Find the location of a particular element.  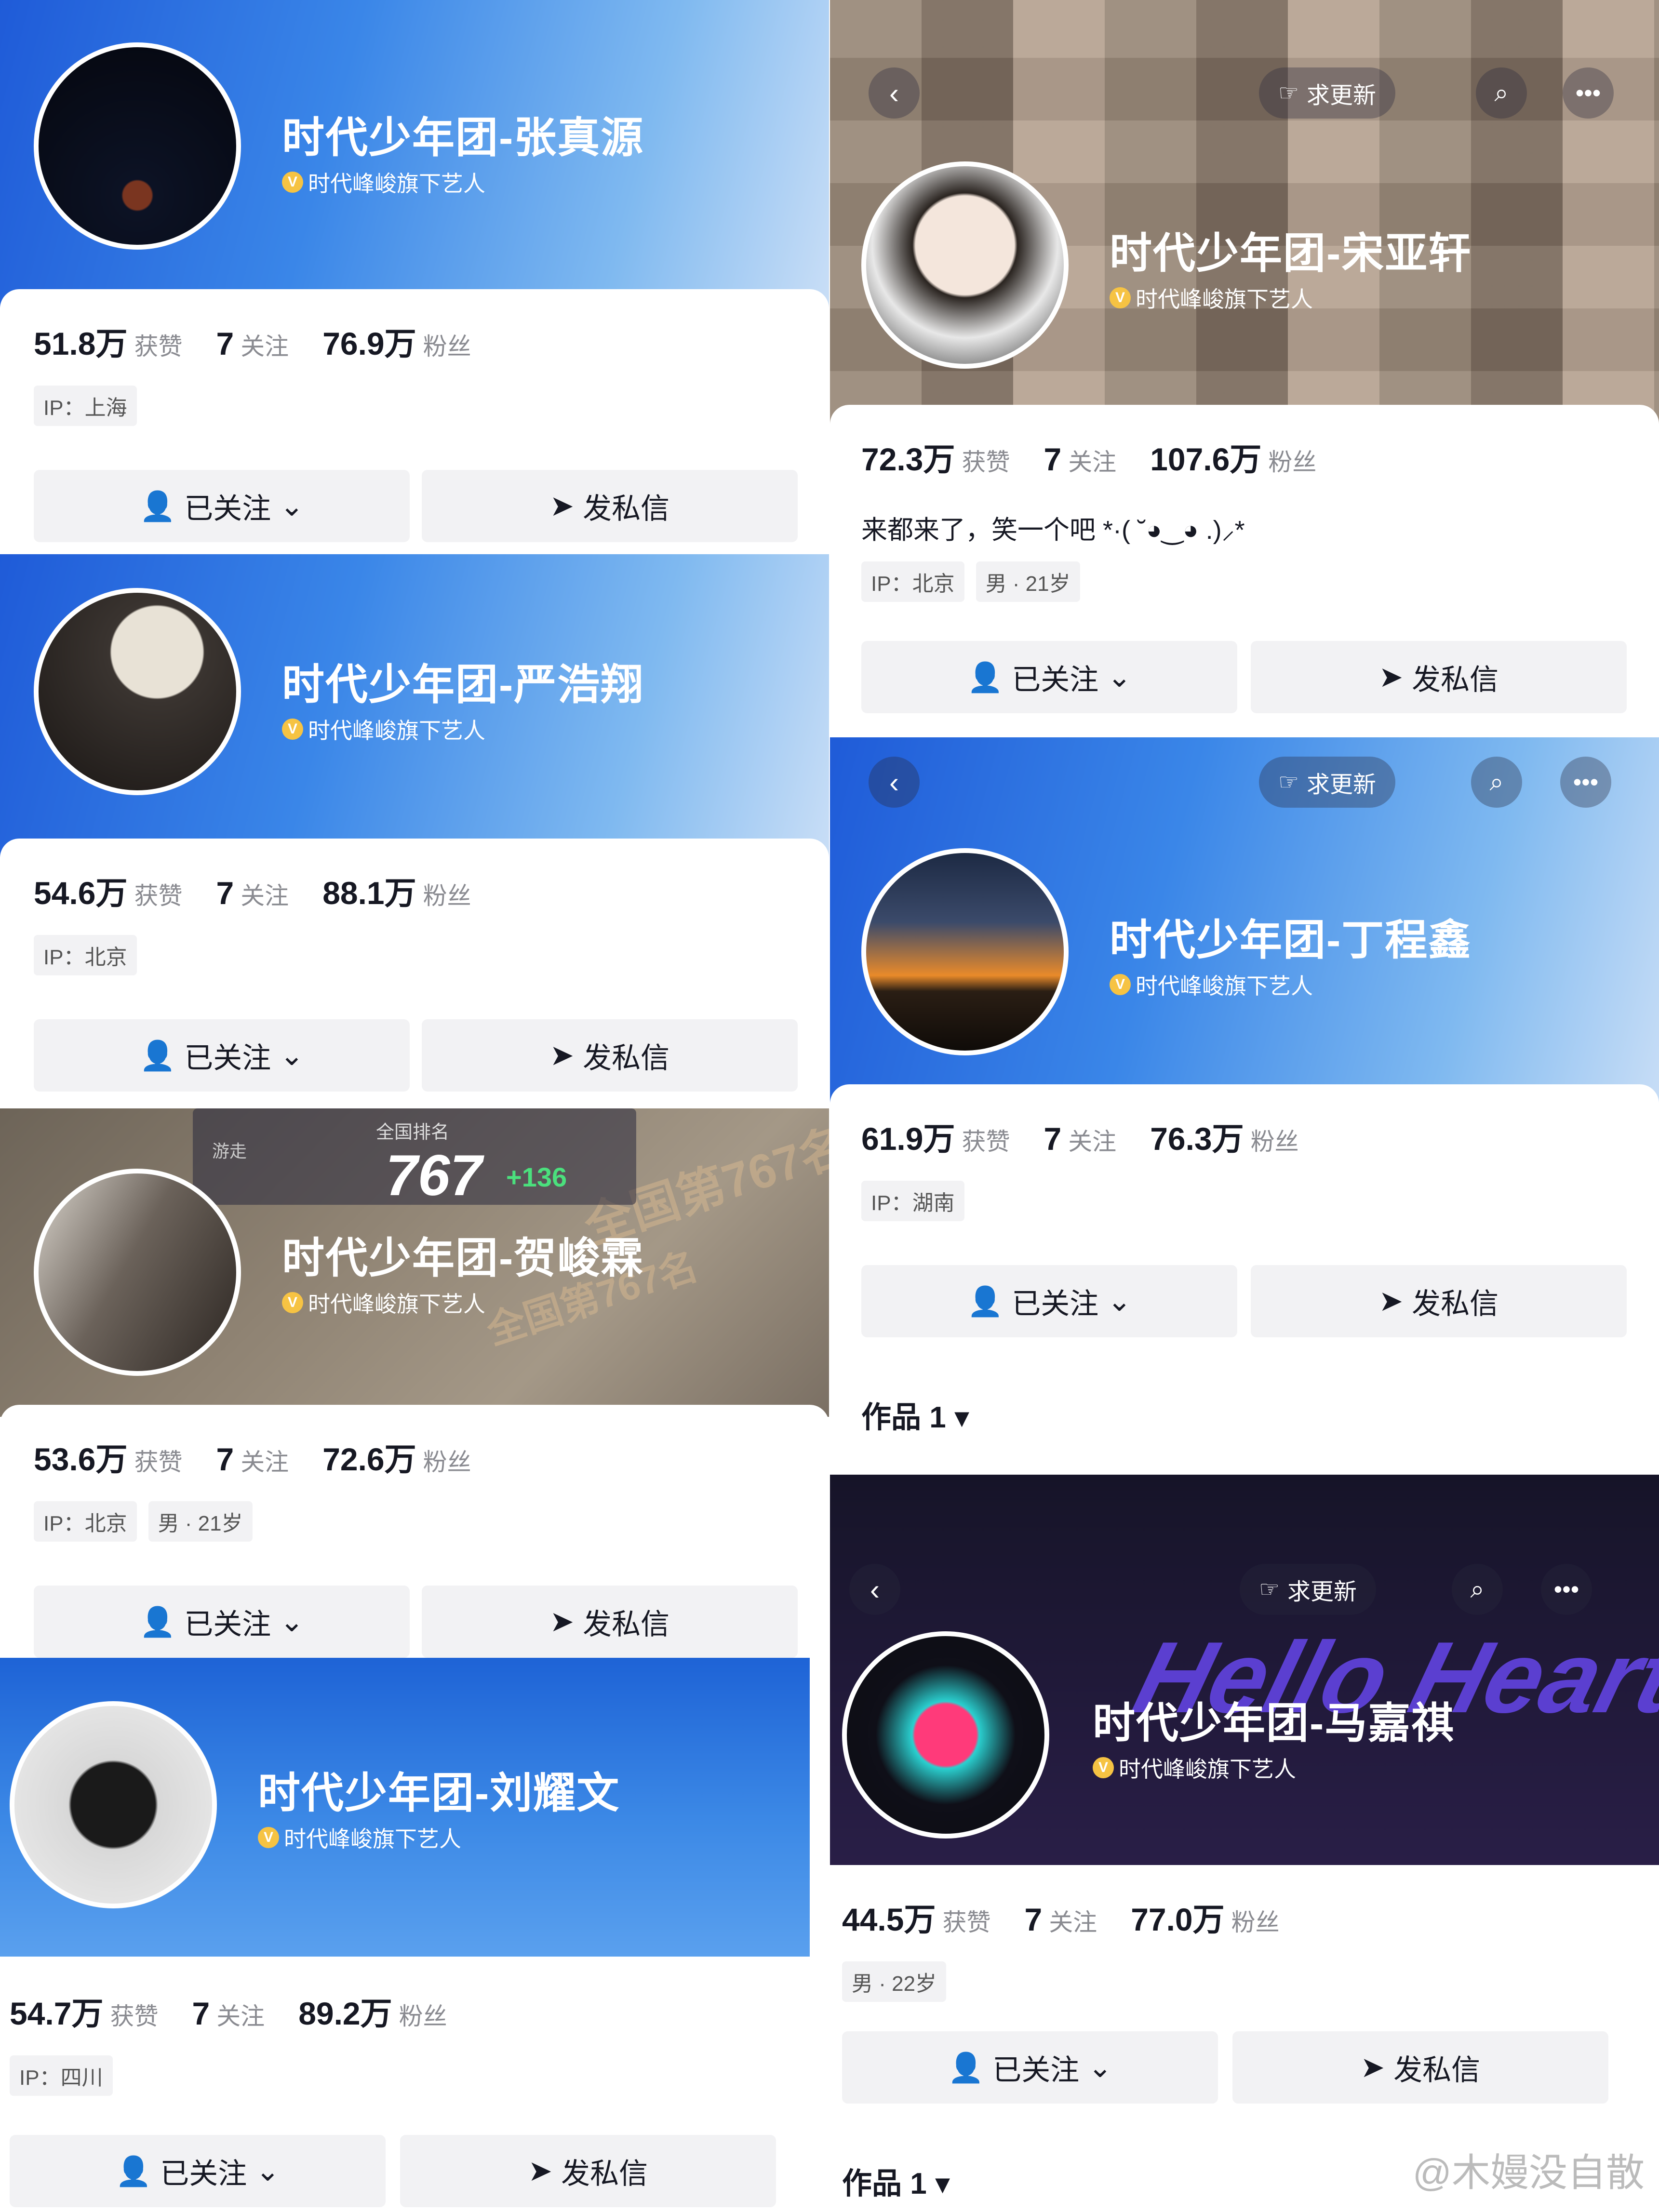

chevron-down-icon: ⌄ is located at coordinates (1119, 1301).